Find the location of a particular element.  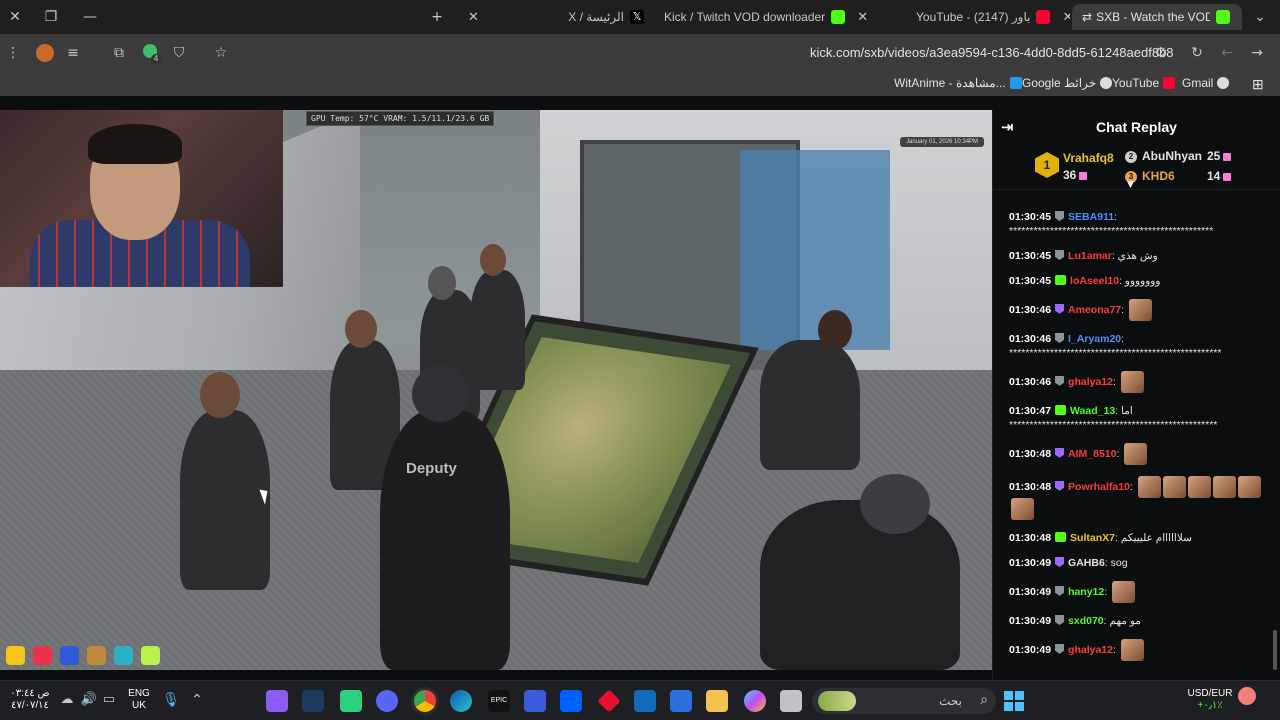

cloud-icon: ☁ is located at coordinates (67, 700).